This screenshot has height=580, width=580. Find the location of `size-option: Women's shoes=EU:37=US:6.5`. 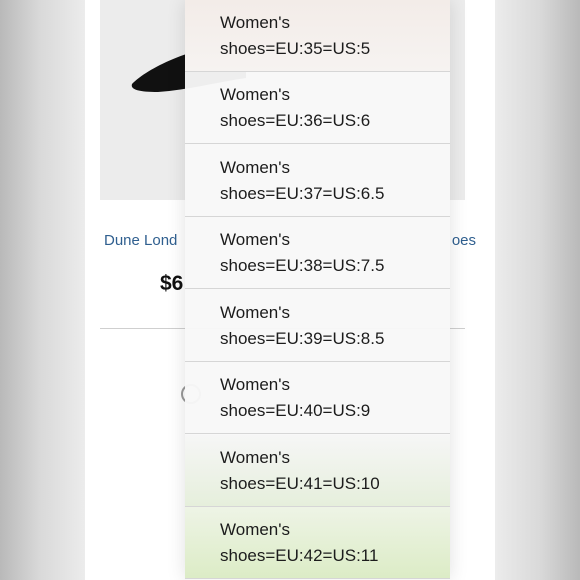

size-option: Women's shoes=EU:37=US:6.5 is located at coordinates (317, 181).